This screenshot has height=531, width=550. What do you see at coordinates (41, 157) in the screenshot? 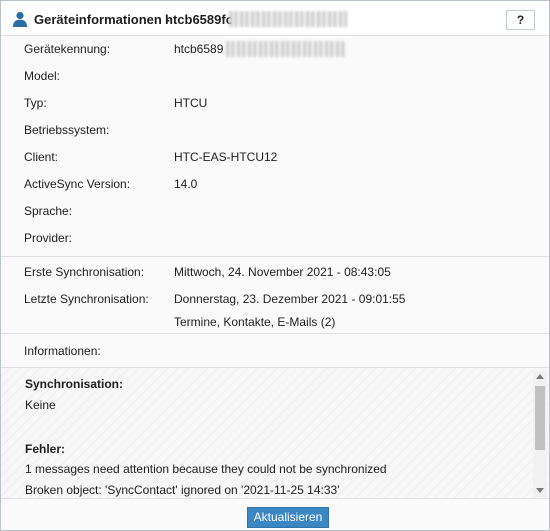
I see `field-label-client: Client:` at bounding box center [41, 157].